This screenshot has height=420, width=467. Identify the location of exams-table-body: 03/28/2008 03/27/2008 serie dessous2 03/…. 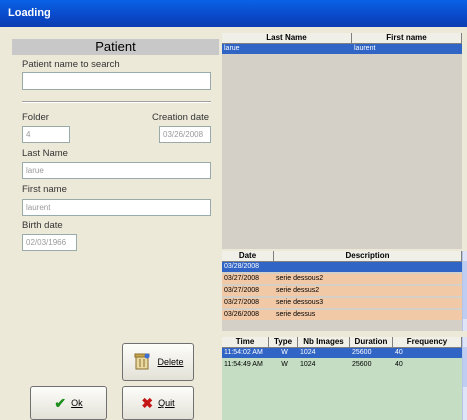
(342, 291).